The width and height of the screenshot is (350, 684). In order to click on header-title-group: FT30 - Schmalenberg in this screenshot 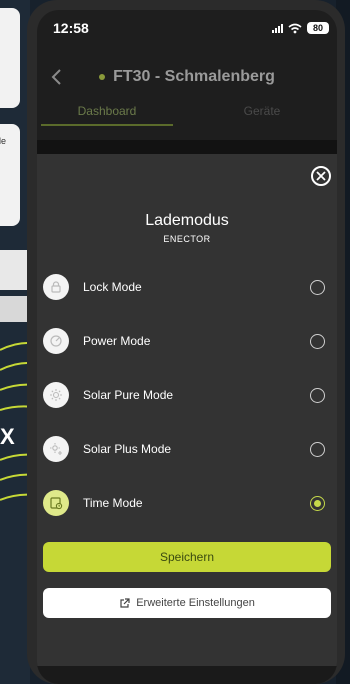, I will do `click(187, 77)`.